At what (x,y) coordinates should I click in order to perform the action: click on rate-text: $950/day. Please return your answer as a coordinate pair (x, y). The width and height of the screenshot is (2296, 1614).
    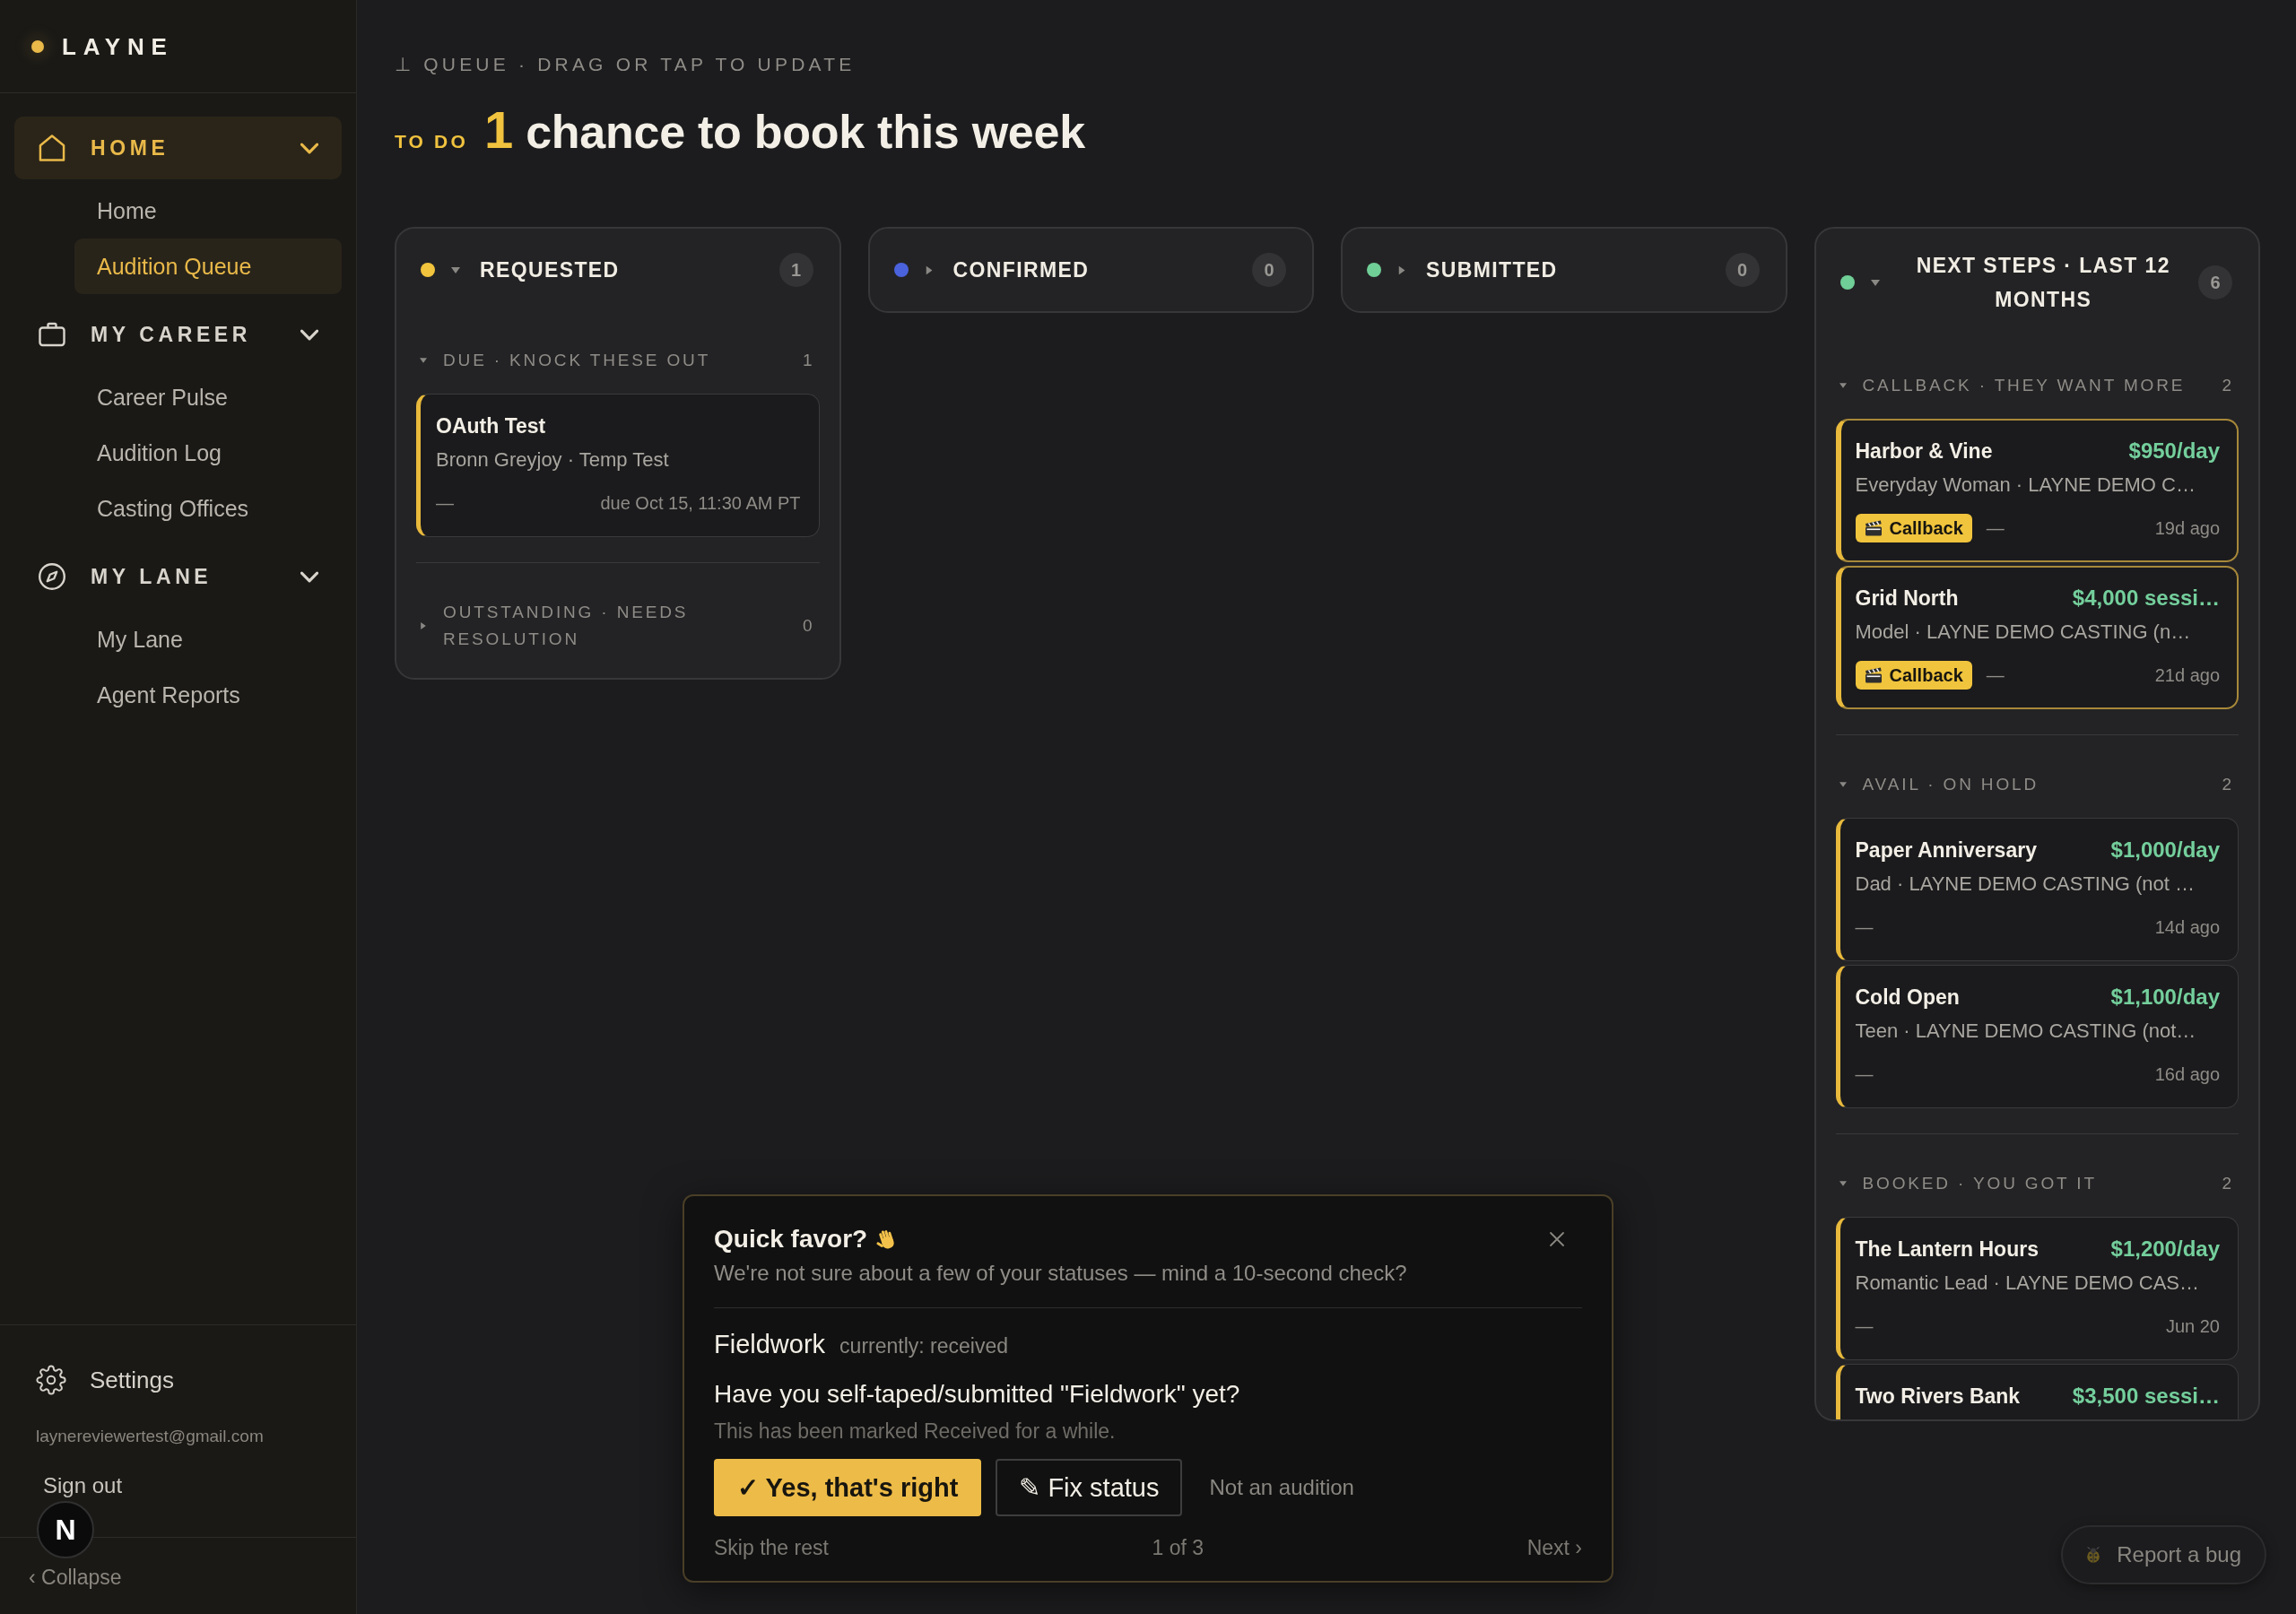
    Looking at the image, I should click on (2174, 451).